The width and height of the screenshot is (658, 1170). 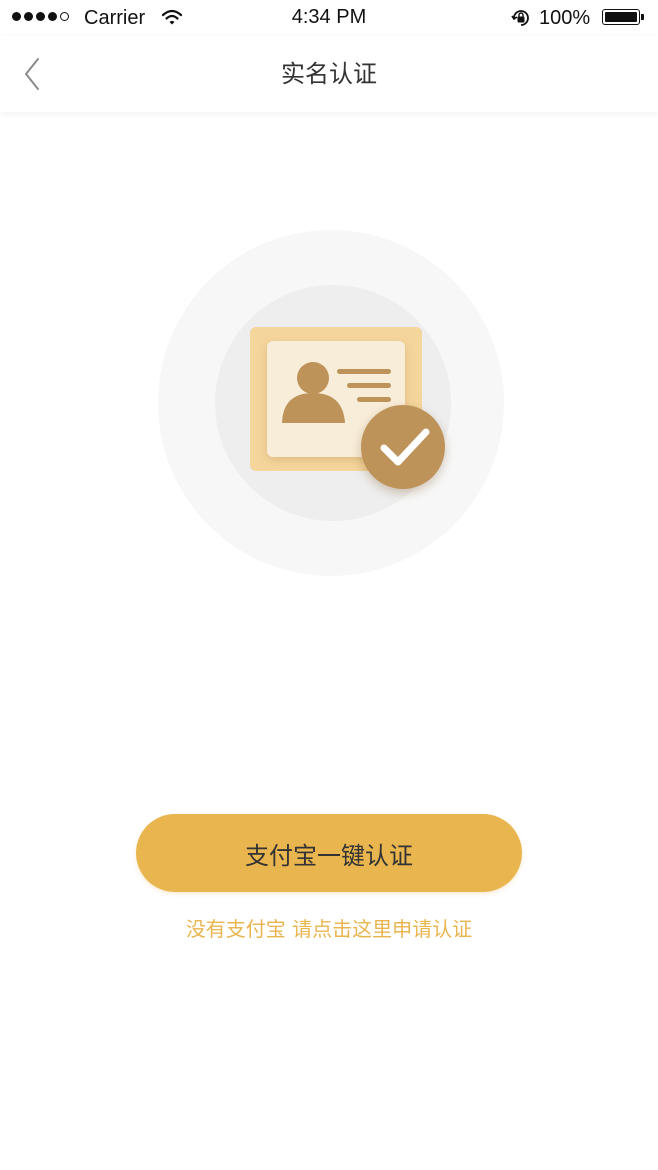 I want to click on apply-verification-link: 没有支付宝 请点击这里申请认证, so click(x=329, y=929).